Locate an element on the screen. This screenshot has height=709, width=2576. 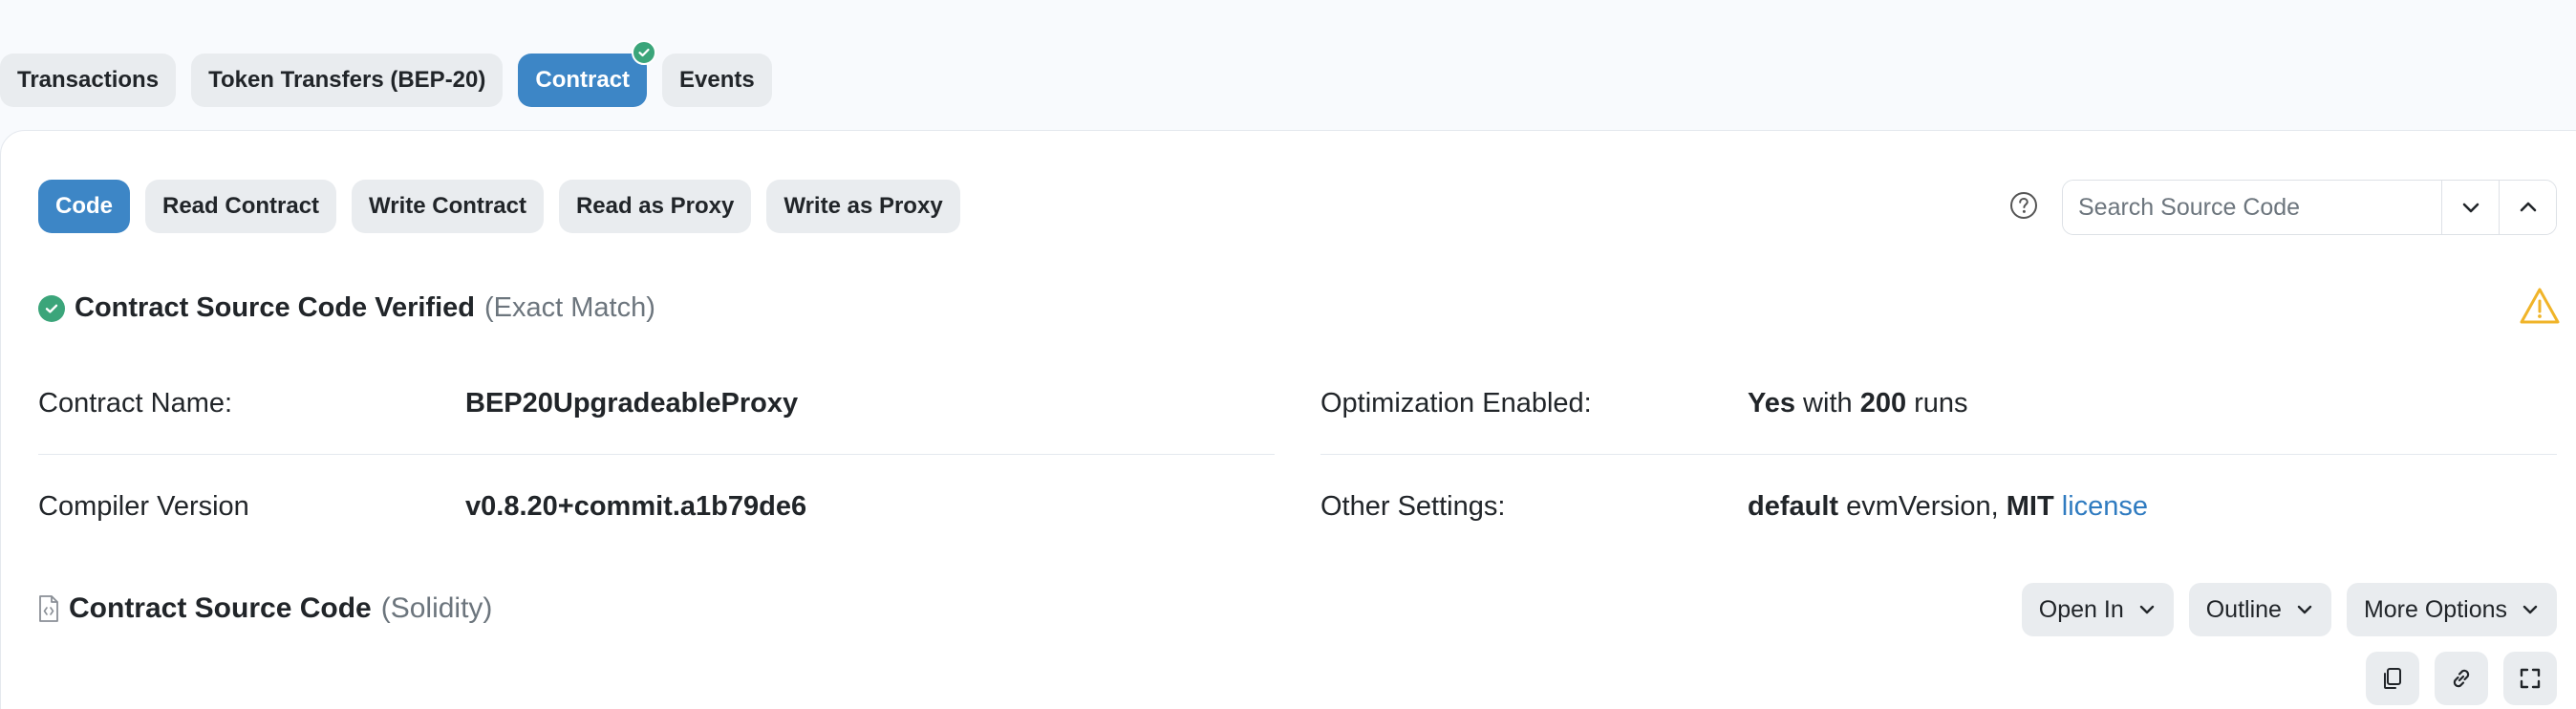
tab-contract: Contract is located at coordinates (587, 73).